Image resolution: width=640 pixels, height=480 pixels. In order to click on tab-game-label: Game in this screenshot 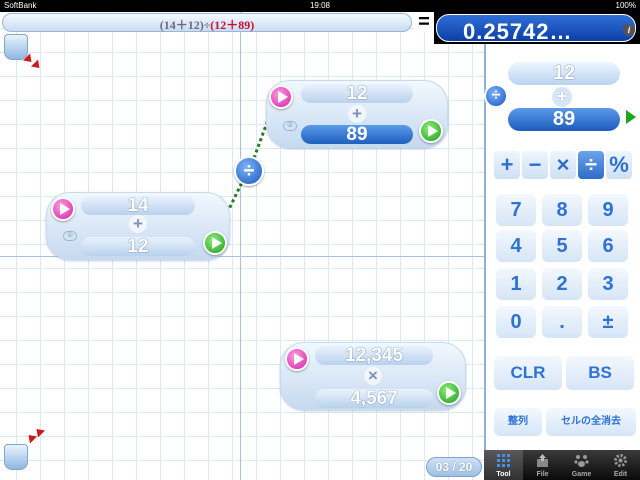, I will do `click(581, 474)`.